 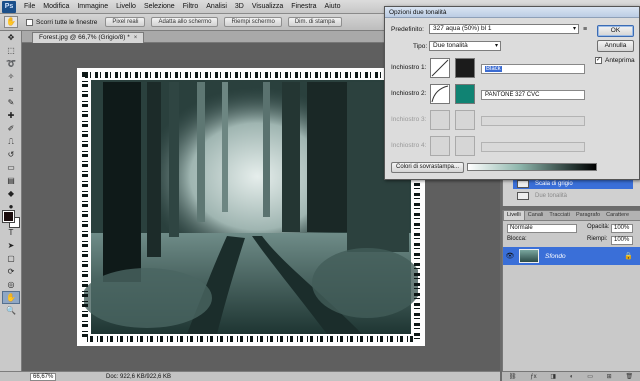 I want to click on preset-value: 327 aqua (50%) bl 1, so click(x=462, y=28).